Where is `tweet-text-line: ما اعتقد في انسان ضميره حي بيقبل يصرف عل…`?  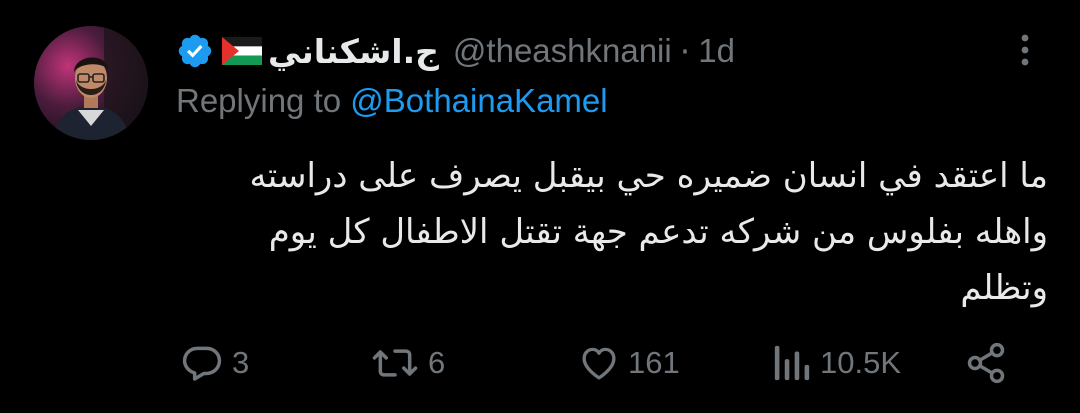
tweet-text-line: ما اعتقد في انسان ضميره حي بيقبل يصرف عل… is located at coordinates (648, 176).